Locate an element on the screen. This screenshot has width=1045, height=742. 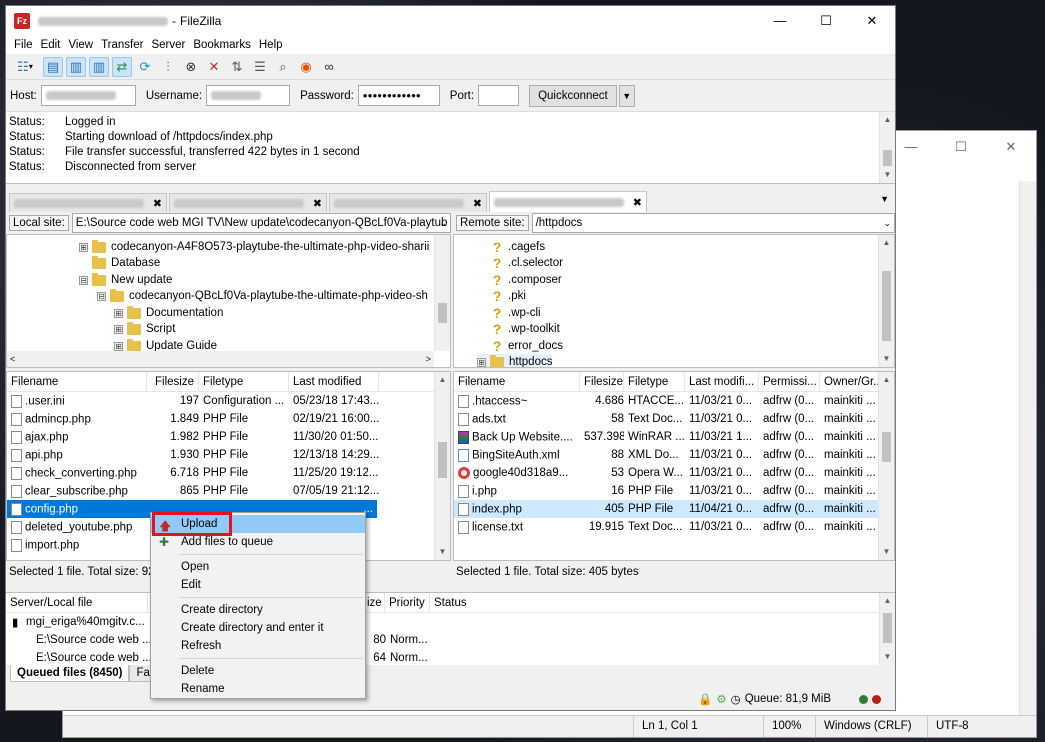
menu-file: File is located at coordinates (23, 45).